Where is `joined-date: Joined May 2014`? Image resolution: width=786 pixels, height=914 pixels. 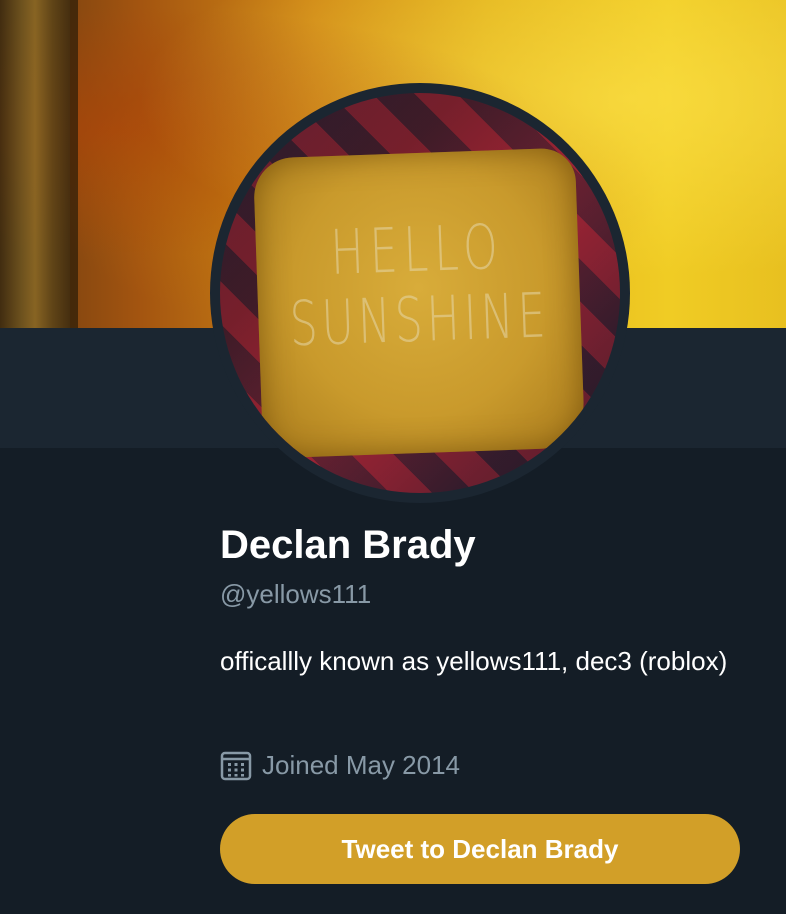
joined-date: Joined May 2014 is located at coordinates (340, 765).